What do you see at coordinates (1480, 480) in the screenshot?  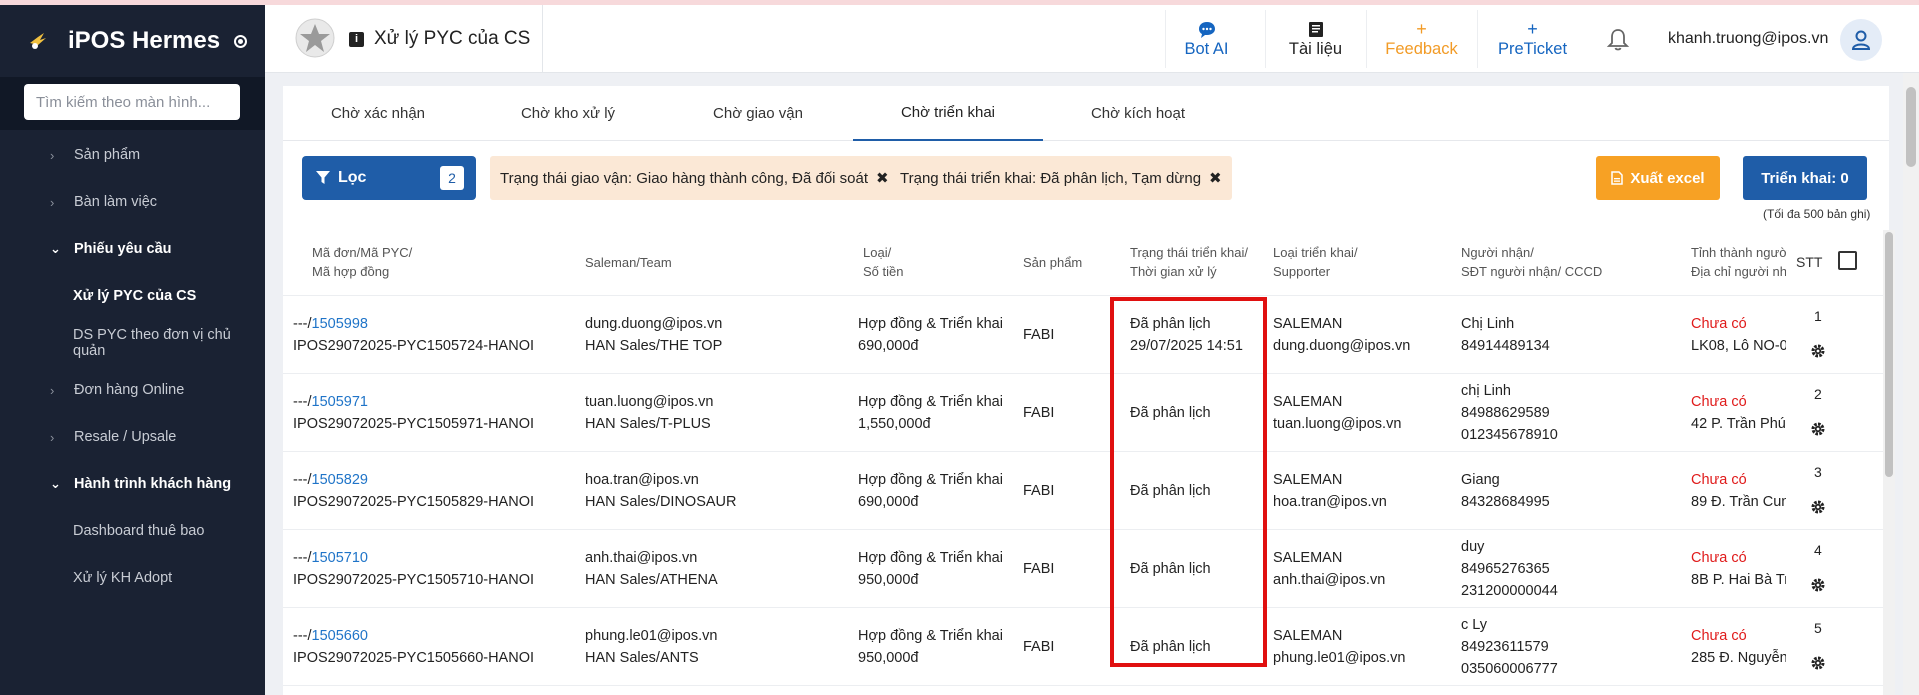 I see `receiver-name: Giang` at bounding box center [1480, 480].